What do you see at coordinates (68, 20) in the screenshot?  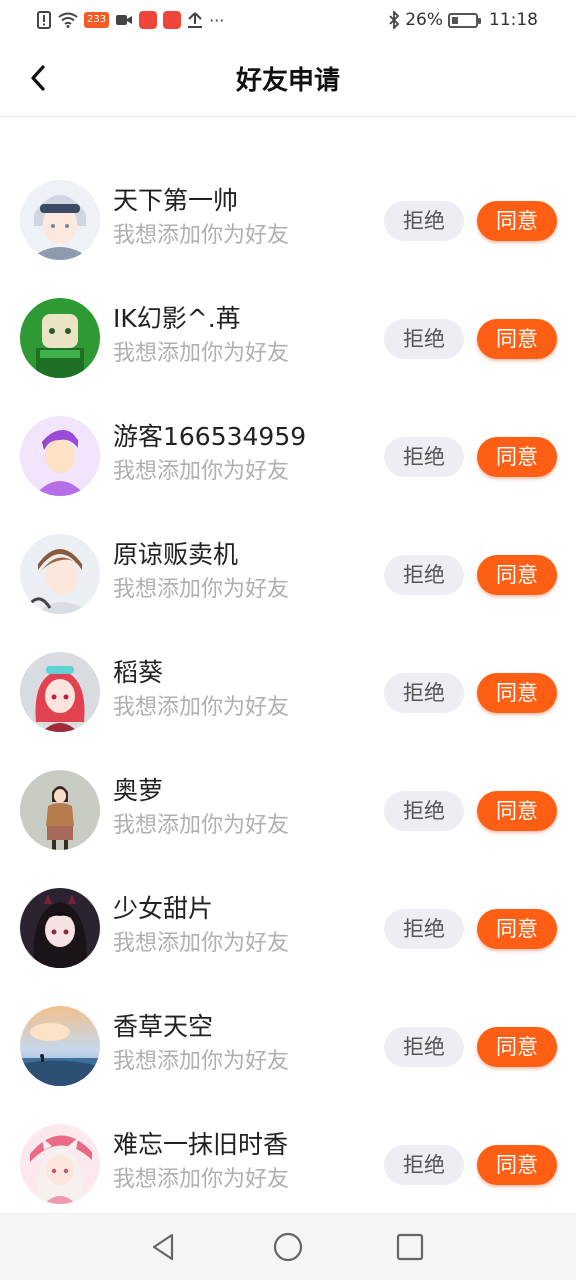 I see `wifi-icon` at bounding box center [68, 20].